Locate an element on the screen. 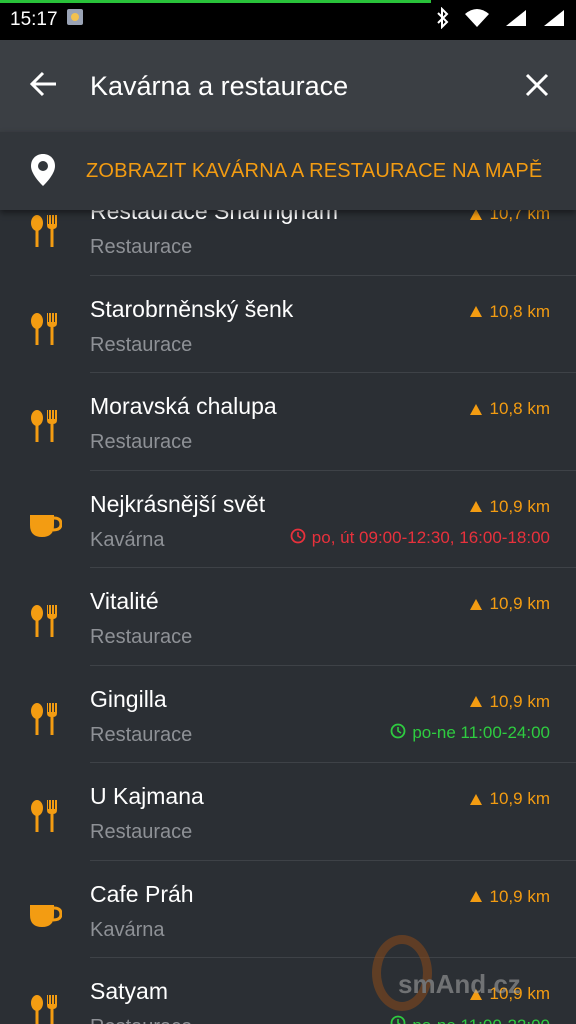 This screenshot has width=576, height=1024. list-item: Vitalité Restaurace 10,9 km is located at coordinates (288, 617).